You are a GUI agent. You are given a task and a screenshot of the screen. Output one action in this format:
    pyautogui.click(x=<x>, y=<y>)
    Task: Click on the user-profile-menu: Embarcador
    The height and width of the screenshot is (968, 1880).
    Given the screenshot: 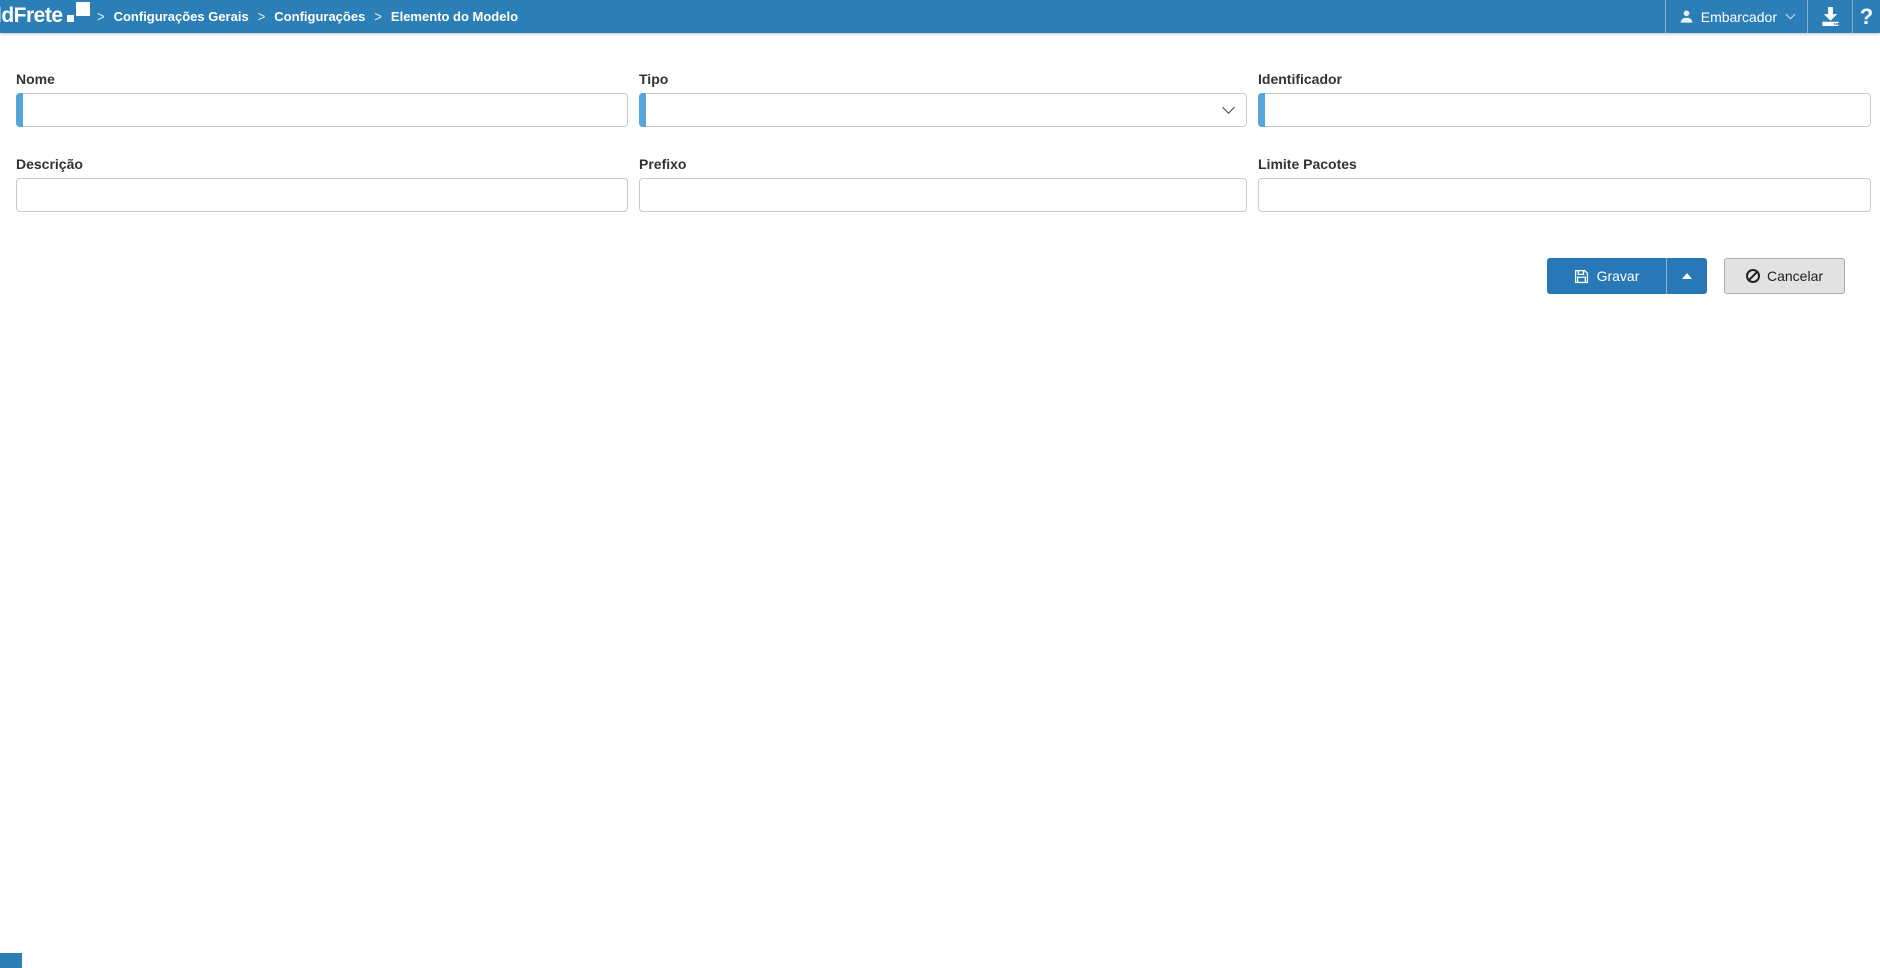 What is the action you would take?
    pyautogui.click(x=1735, y=16)
    